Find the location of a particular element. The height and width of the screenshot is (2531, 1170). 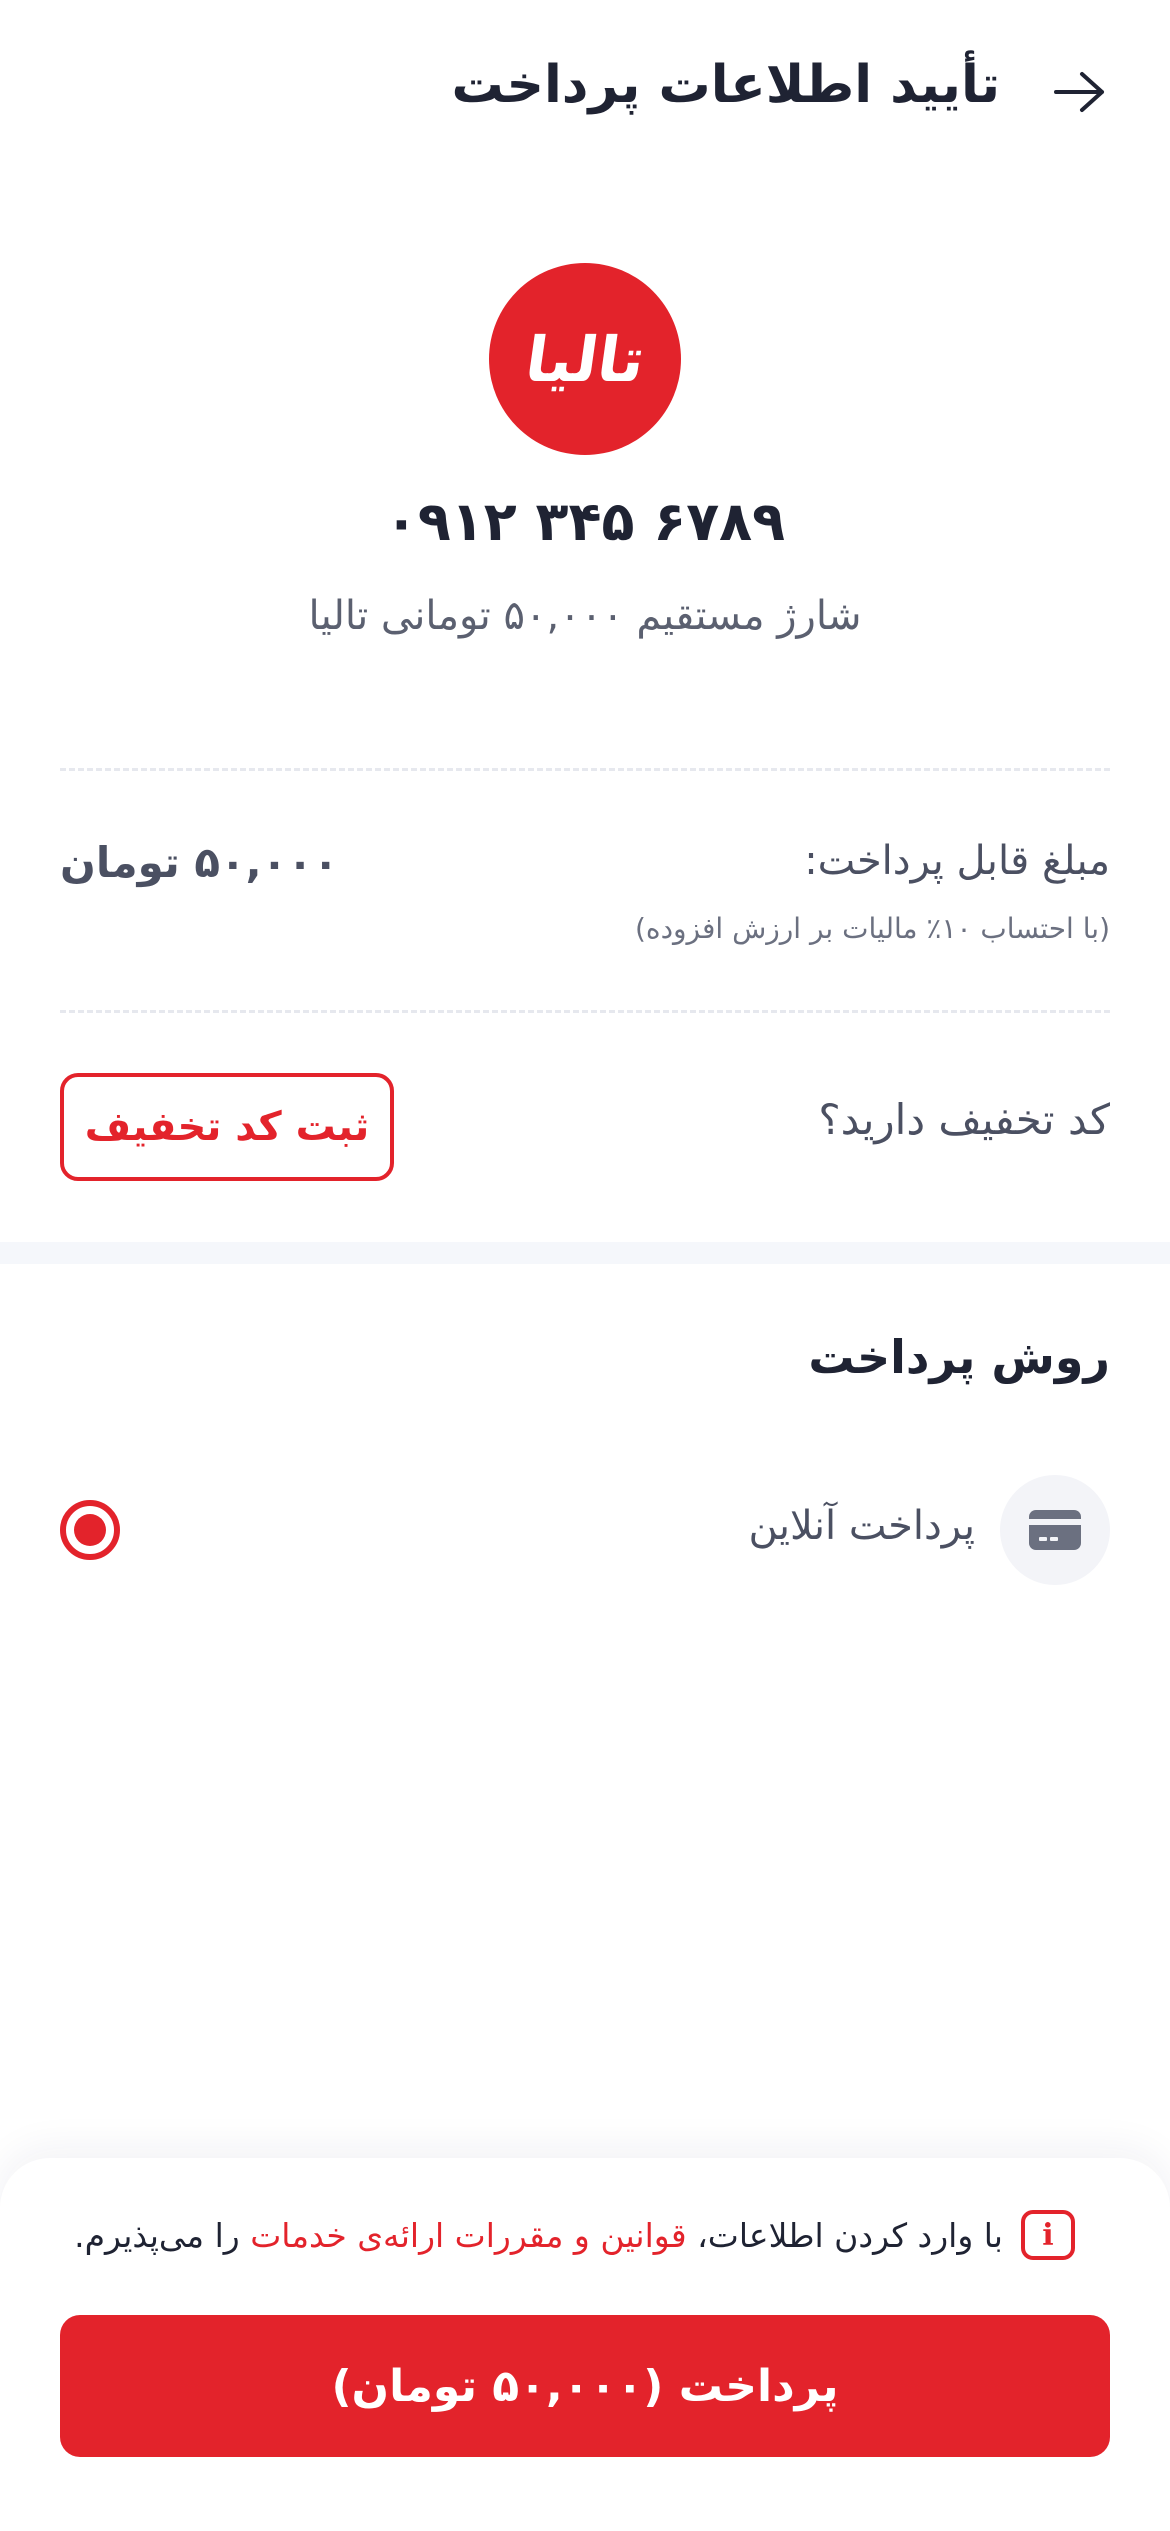

payment-option-online: پرداخت آنلاین is located at coordinates (585, 1530).